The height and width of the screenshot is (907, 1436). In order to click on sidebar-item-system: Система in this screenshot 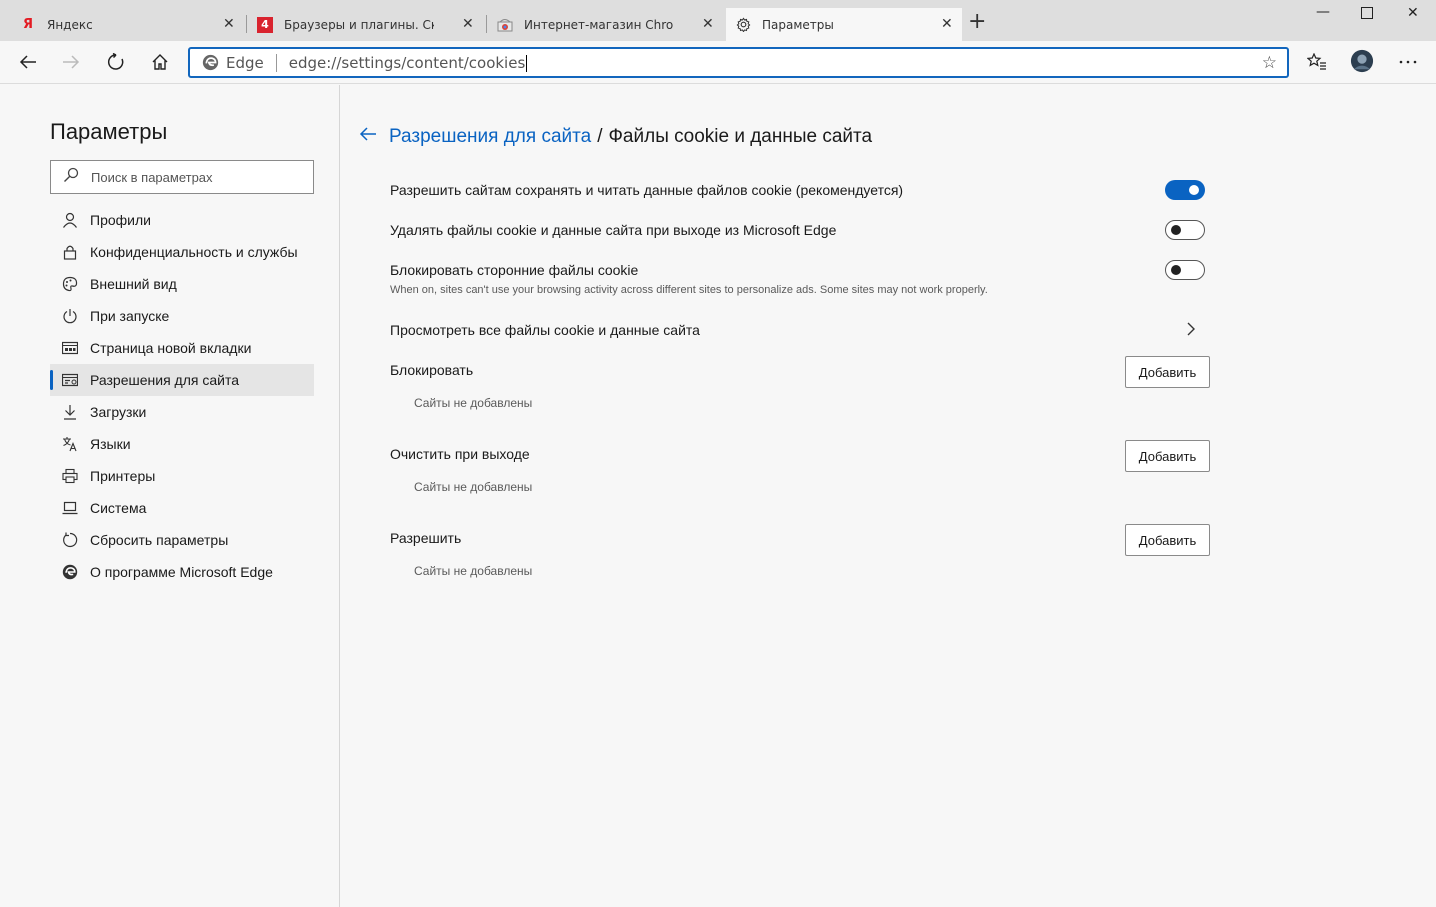, I will do `click(182, 508)`.